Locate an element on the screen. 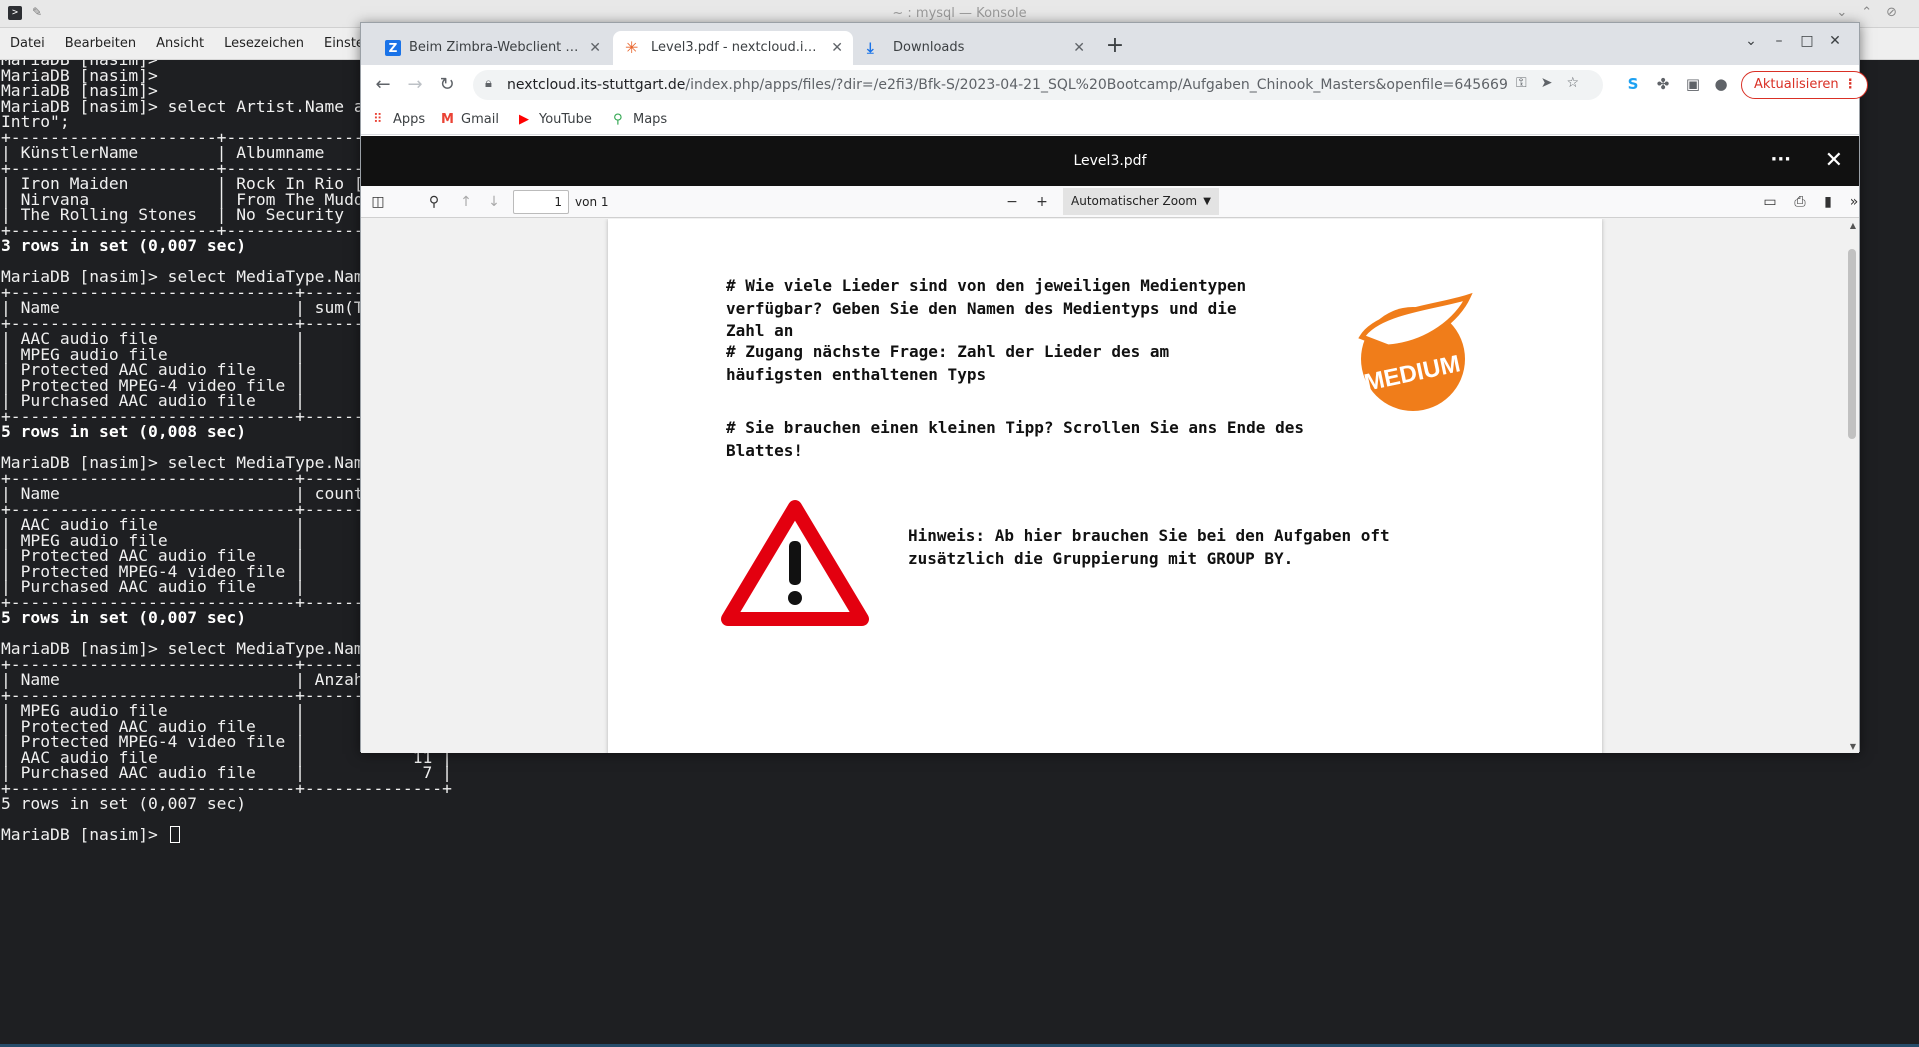  reload-button: ↻ is located at coordinates (447, 85).